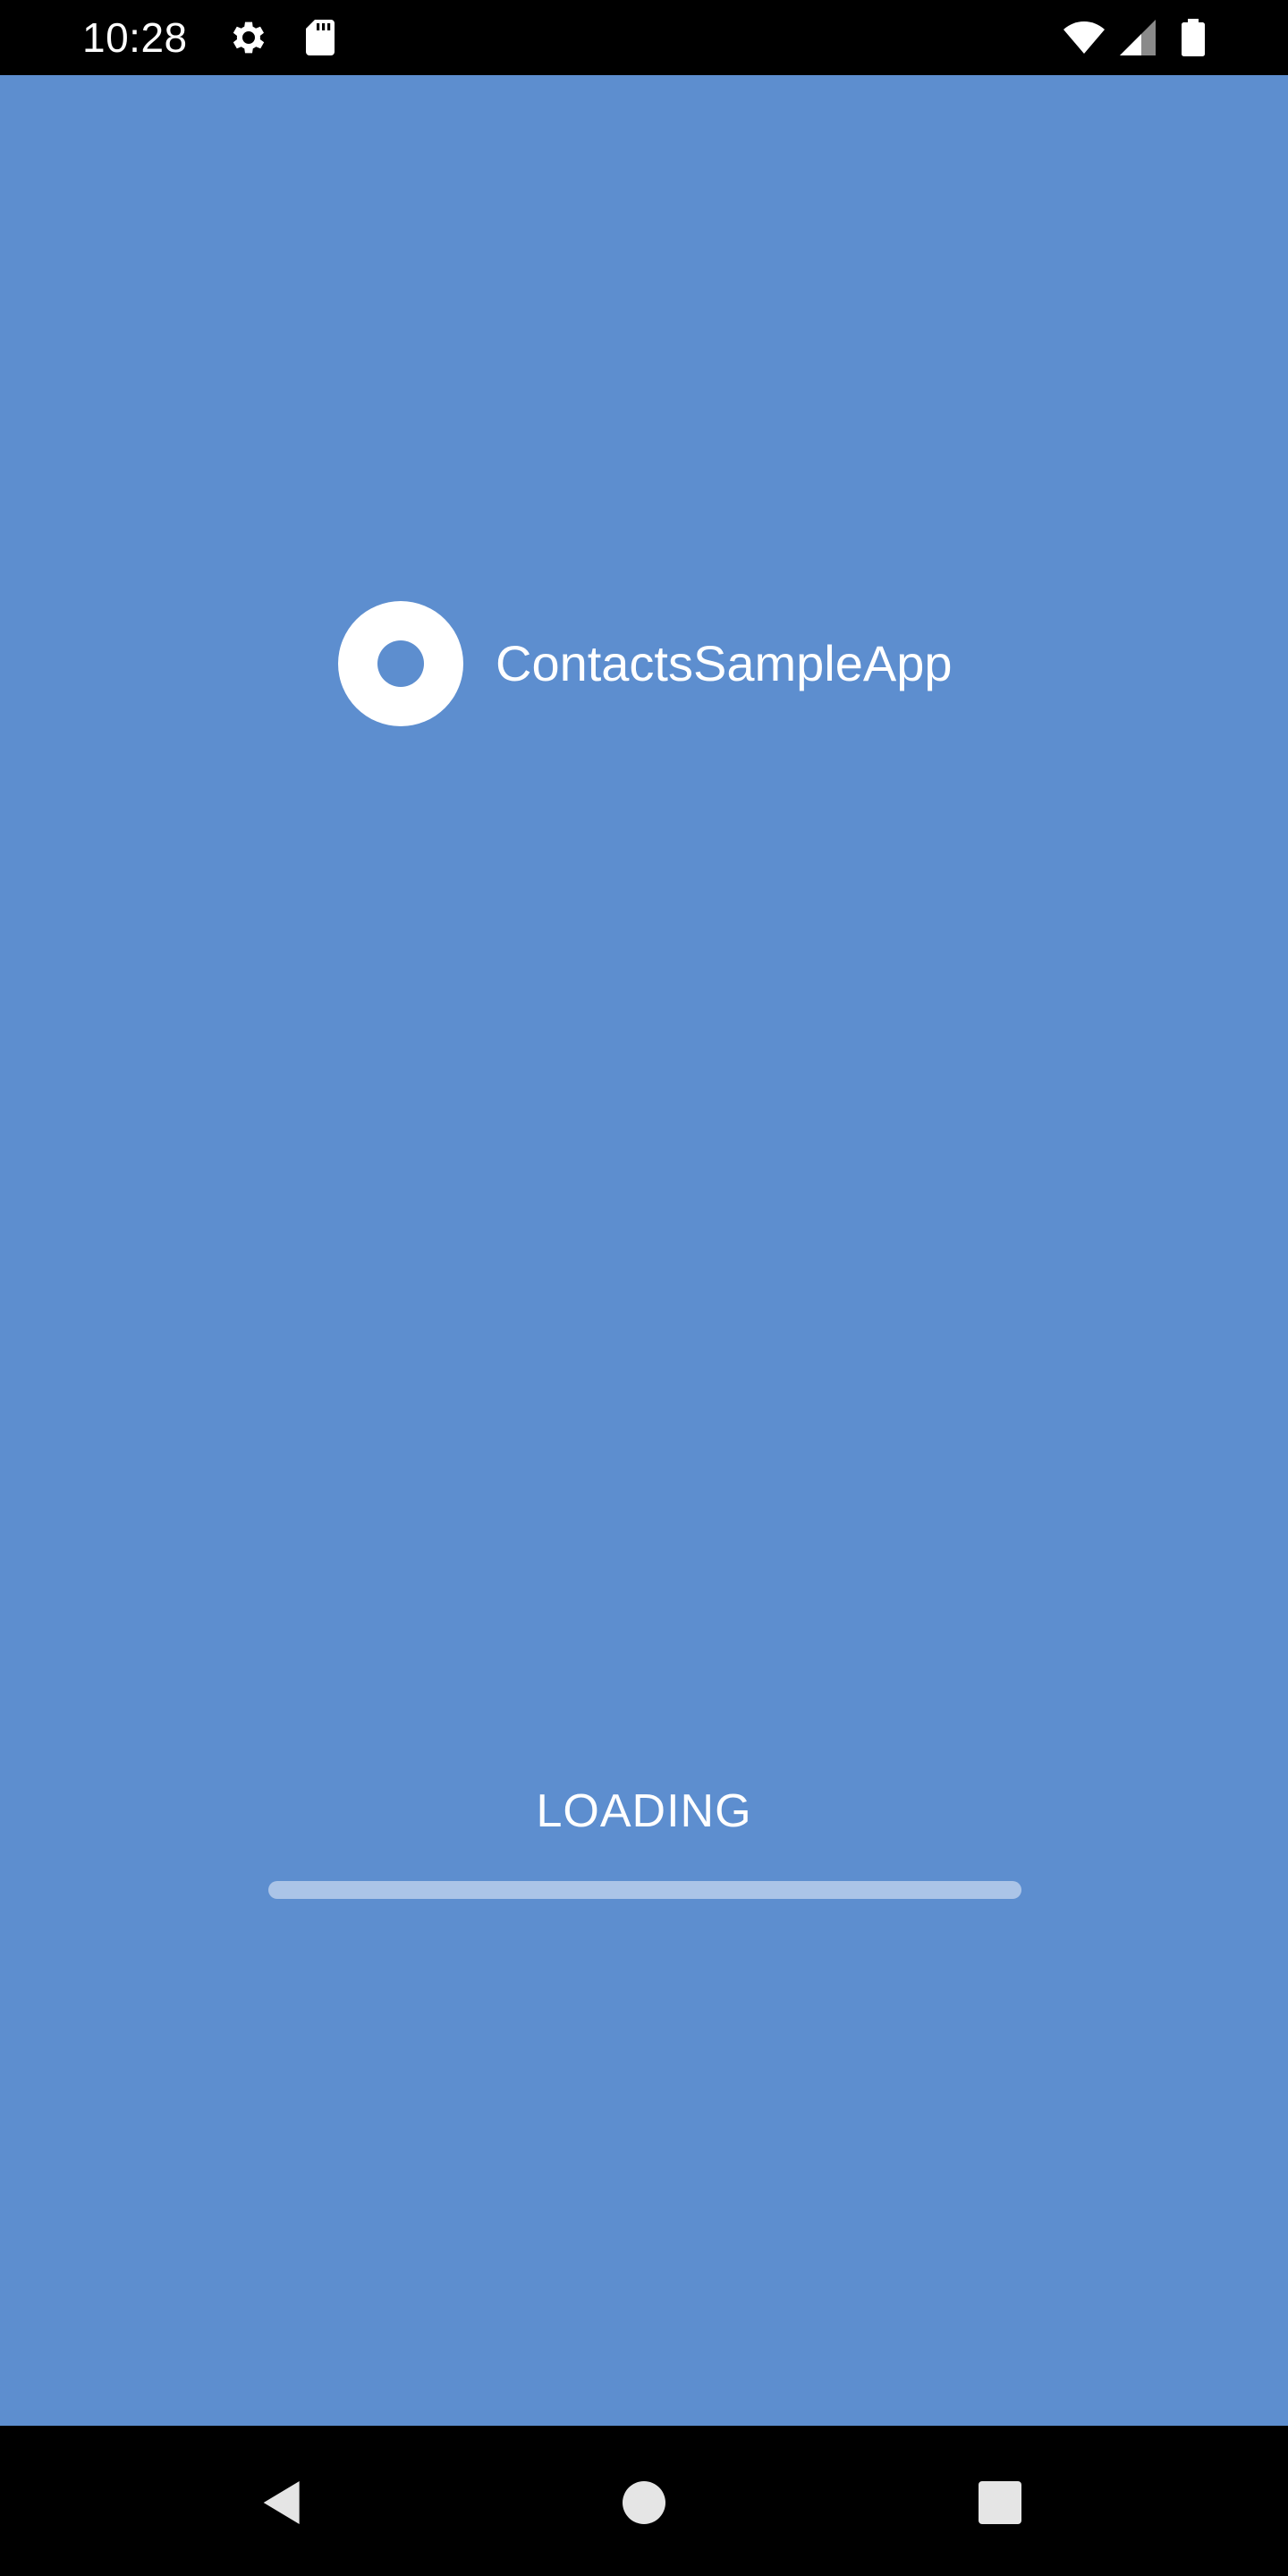 The height and width of the screenshot is (2576, 1288). Describe the element at coordinates (1137, 37) in the screenshot. I see `cell-signal-icon` at that location.